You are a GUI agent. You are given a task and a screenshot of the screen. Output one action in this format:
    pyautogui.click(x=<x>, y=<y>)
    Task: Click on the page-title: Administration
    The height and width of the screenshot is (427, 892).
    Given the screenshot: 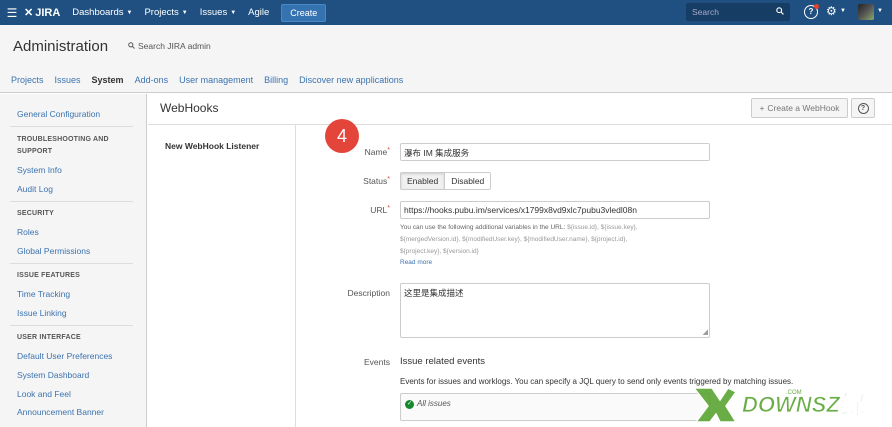 What is the action you would take?
    pyautogui.click(x=61, y=46)
    